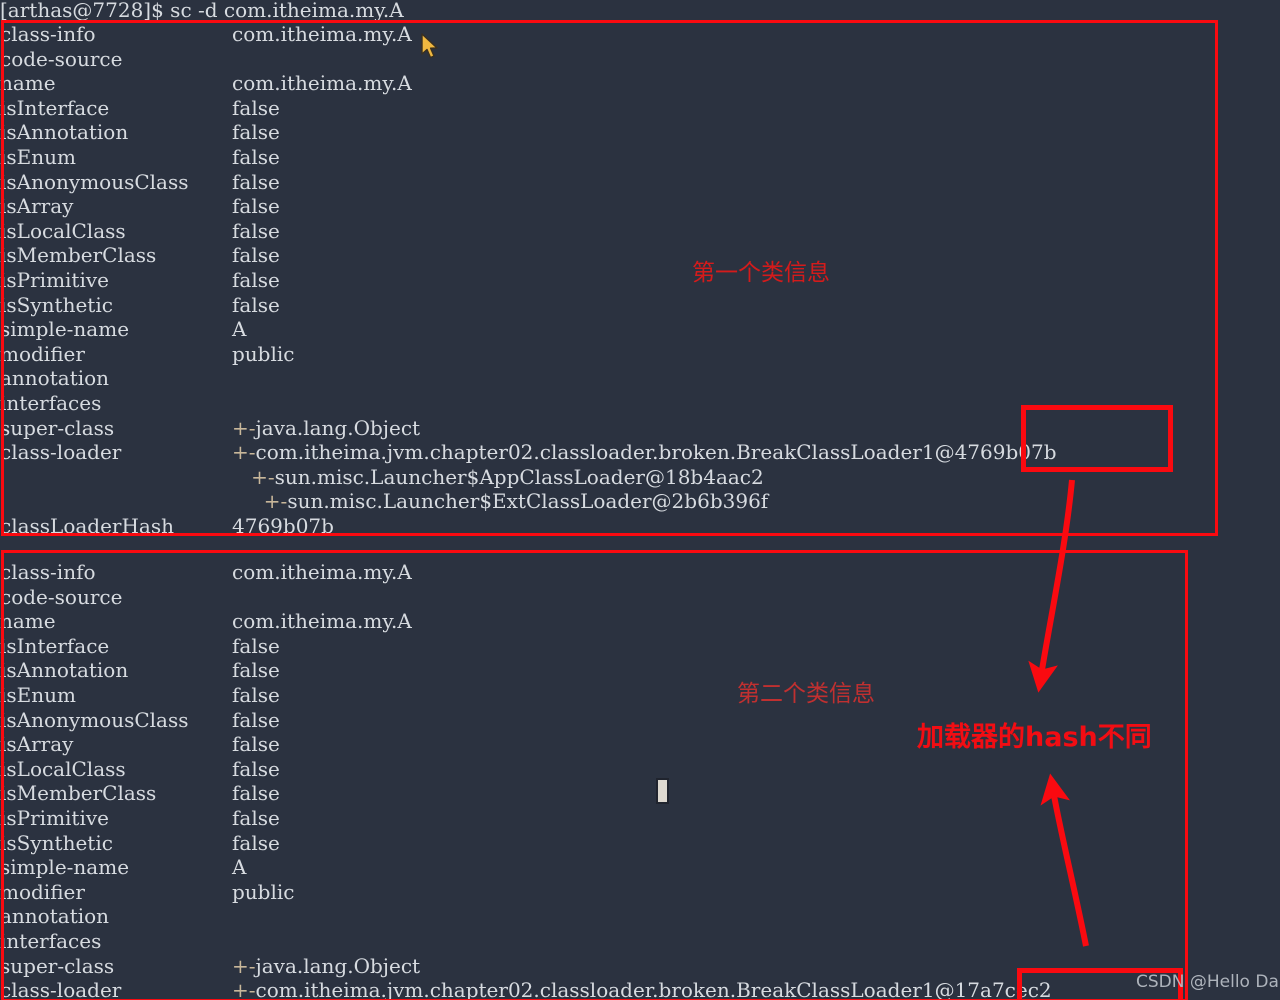 Image resolution: width=1280 pixels, height=1000 pixels. I want to click on output-row-value: 4769b07b, so click(283, 526).